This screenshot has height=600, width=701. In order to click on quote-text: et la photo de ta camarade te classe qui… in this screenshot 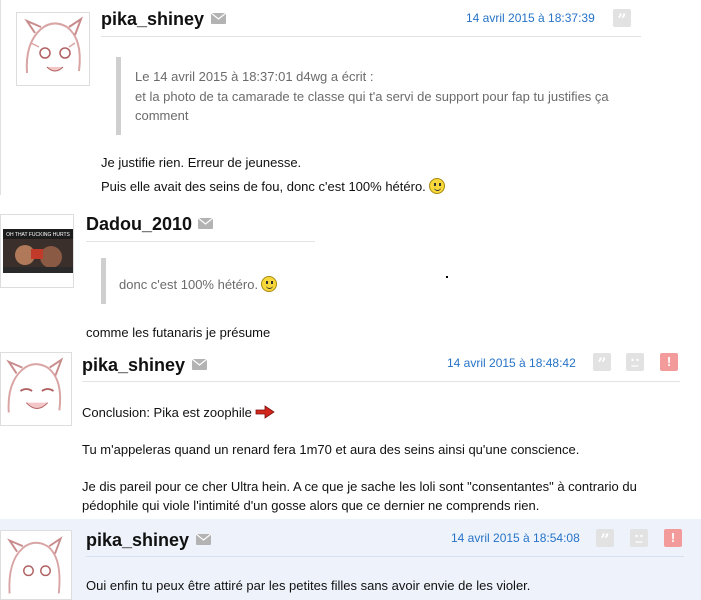, I will do `click(372, 96)`.